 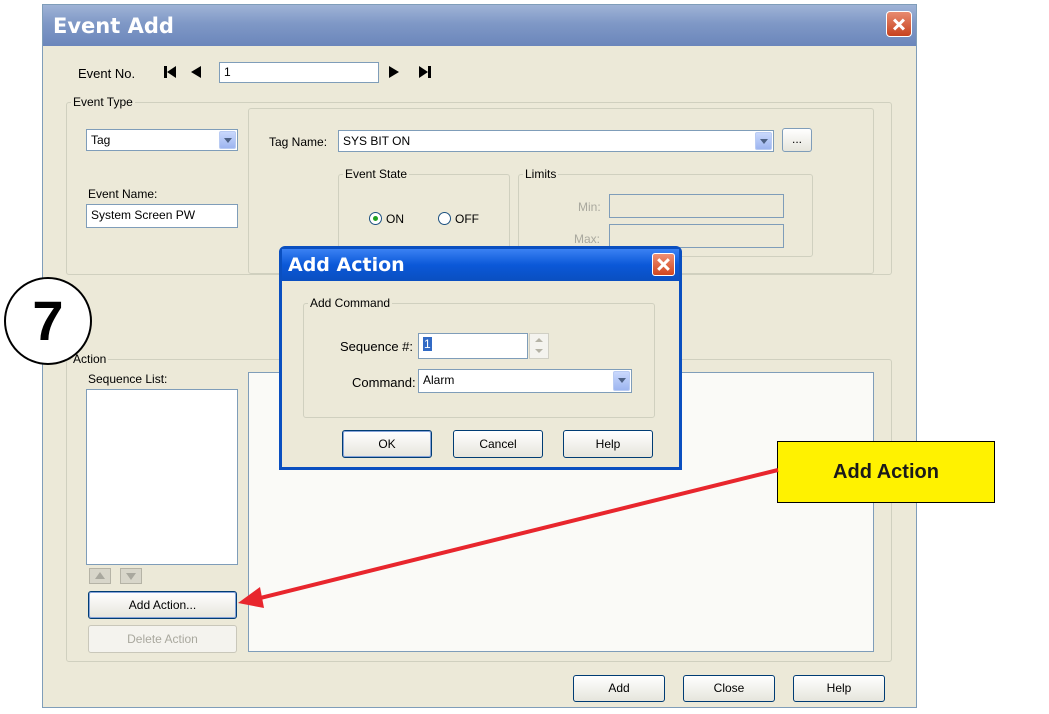 What do you see at coordinates (424, 212) in the screenshot?
I see `event-state-group: Event State` at bounding box center [424, 212].